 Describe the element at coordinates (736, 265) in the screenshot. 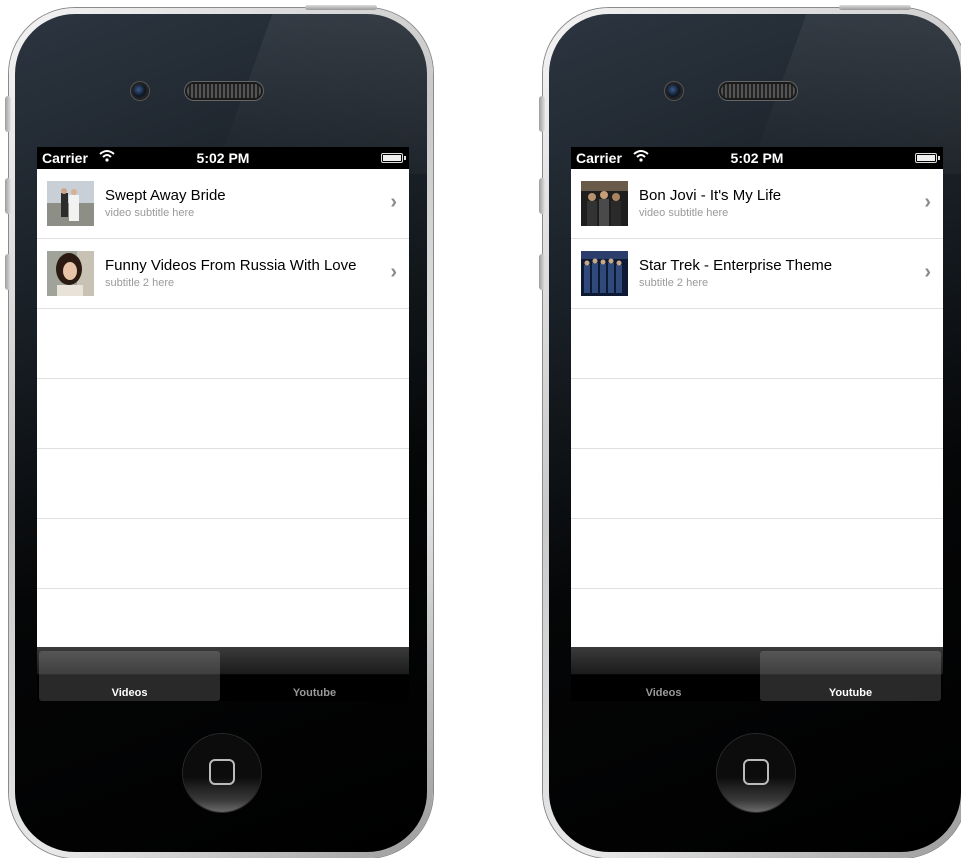

I see `row-title: Star Trek - Enterprise Theme` at that location.